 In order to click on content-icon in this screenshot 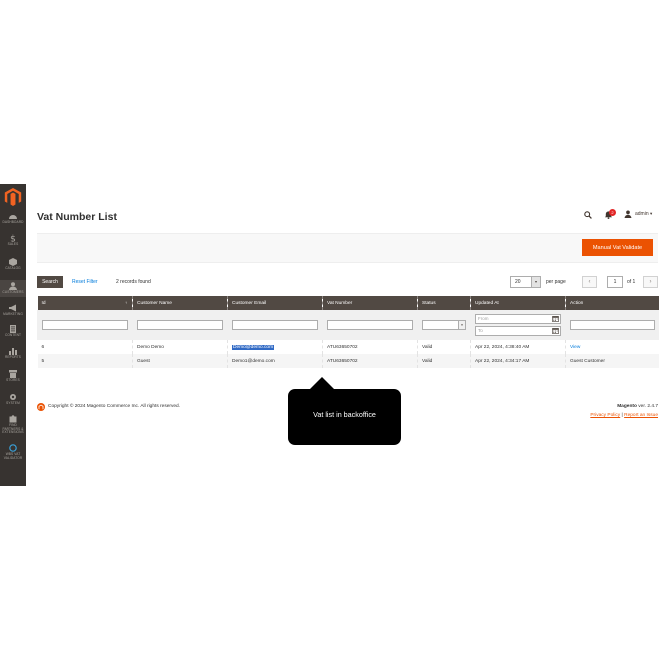, I will do `click(13, 329)`.